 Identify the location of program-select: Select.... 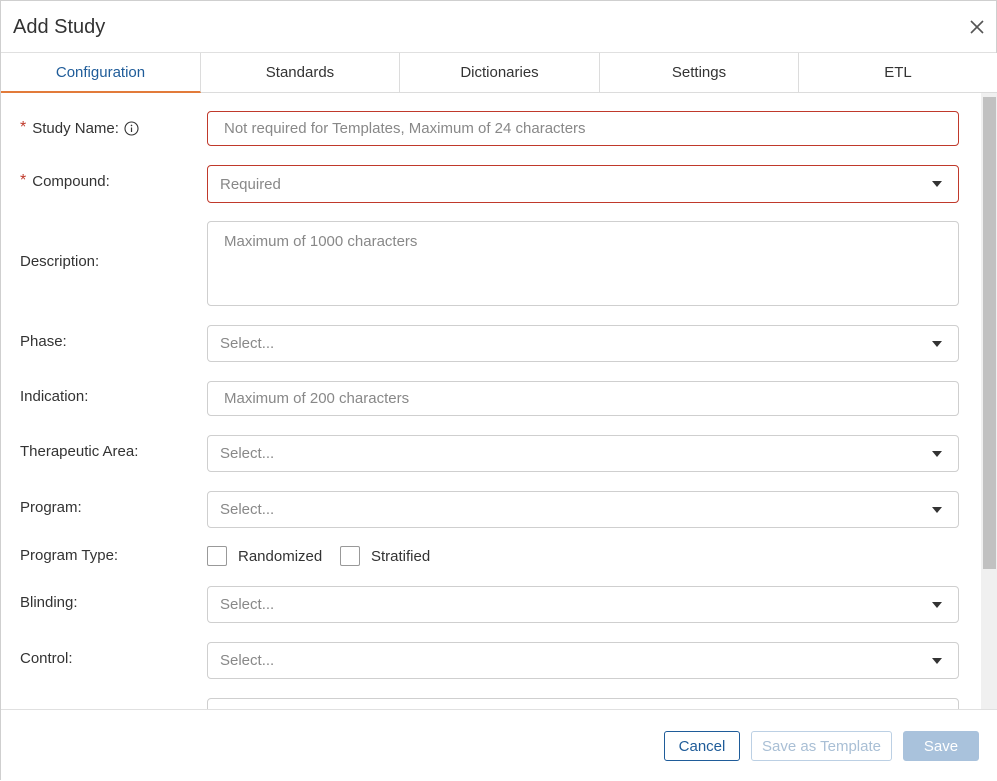
(583, 509).